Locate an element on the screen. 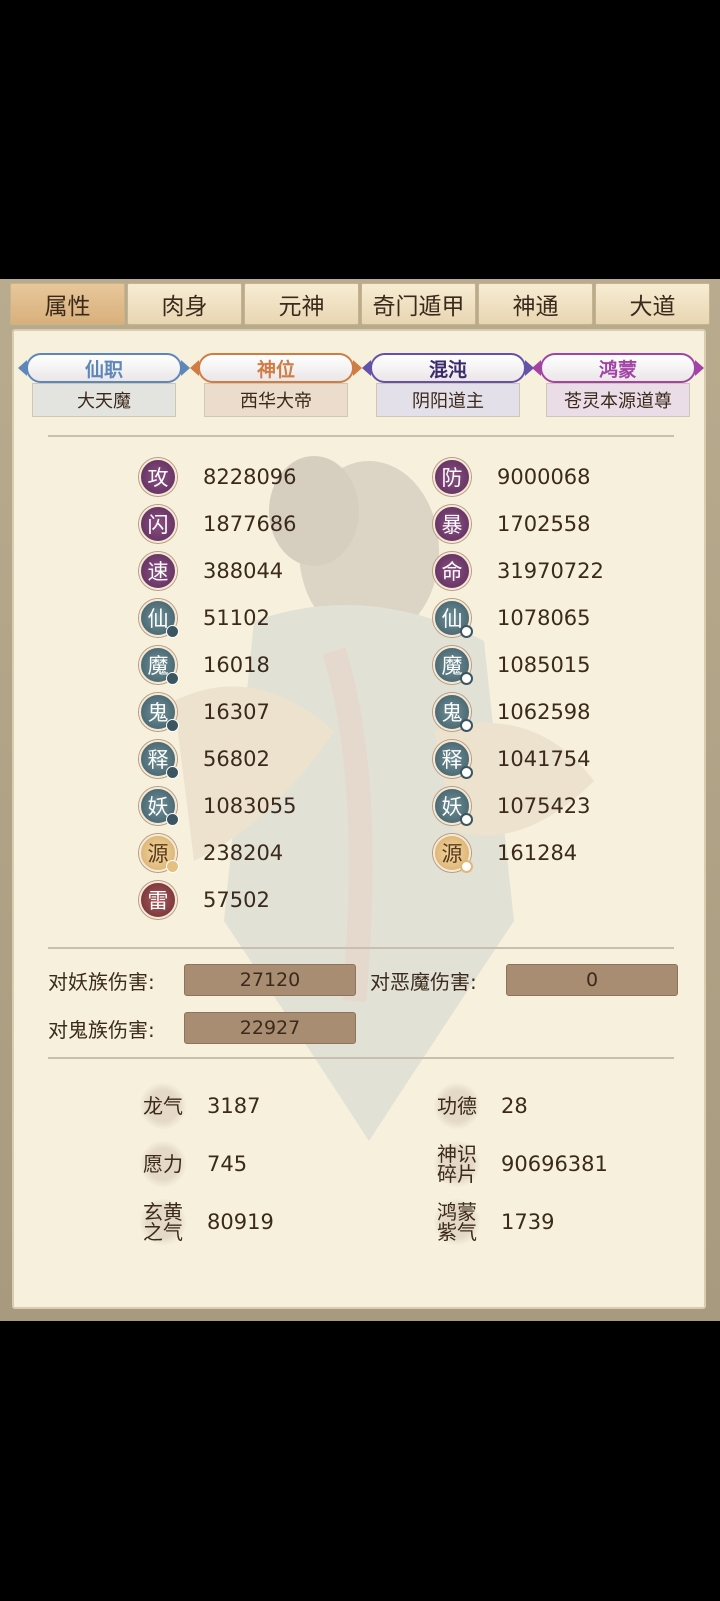  yuanli-icon: 愿力 is located at coordinates (163, 1164).